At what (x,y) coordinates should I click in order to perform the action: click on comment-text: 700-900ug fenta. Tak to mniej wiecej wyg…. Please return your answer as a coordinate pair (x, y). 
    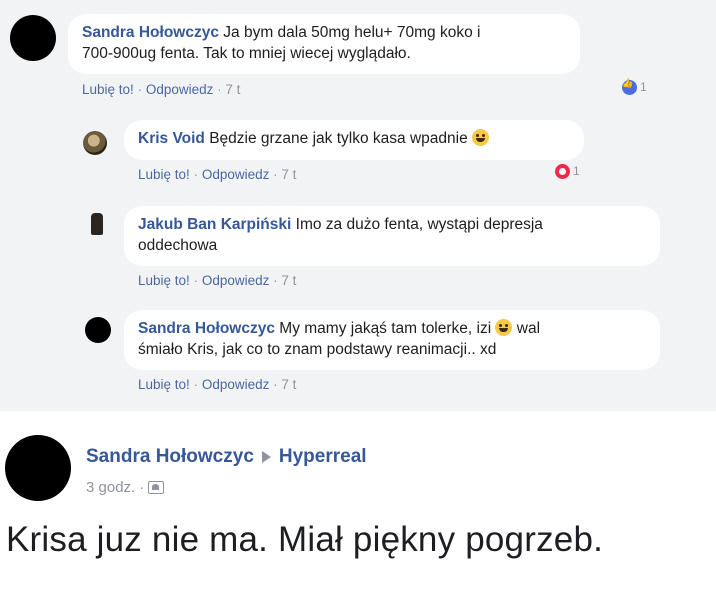
    Looking at the image, I should click on (246, 53).